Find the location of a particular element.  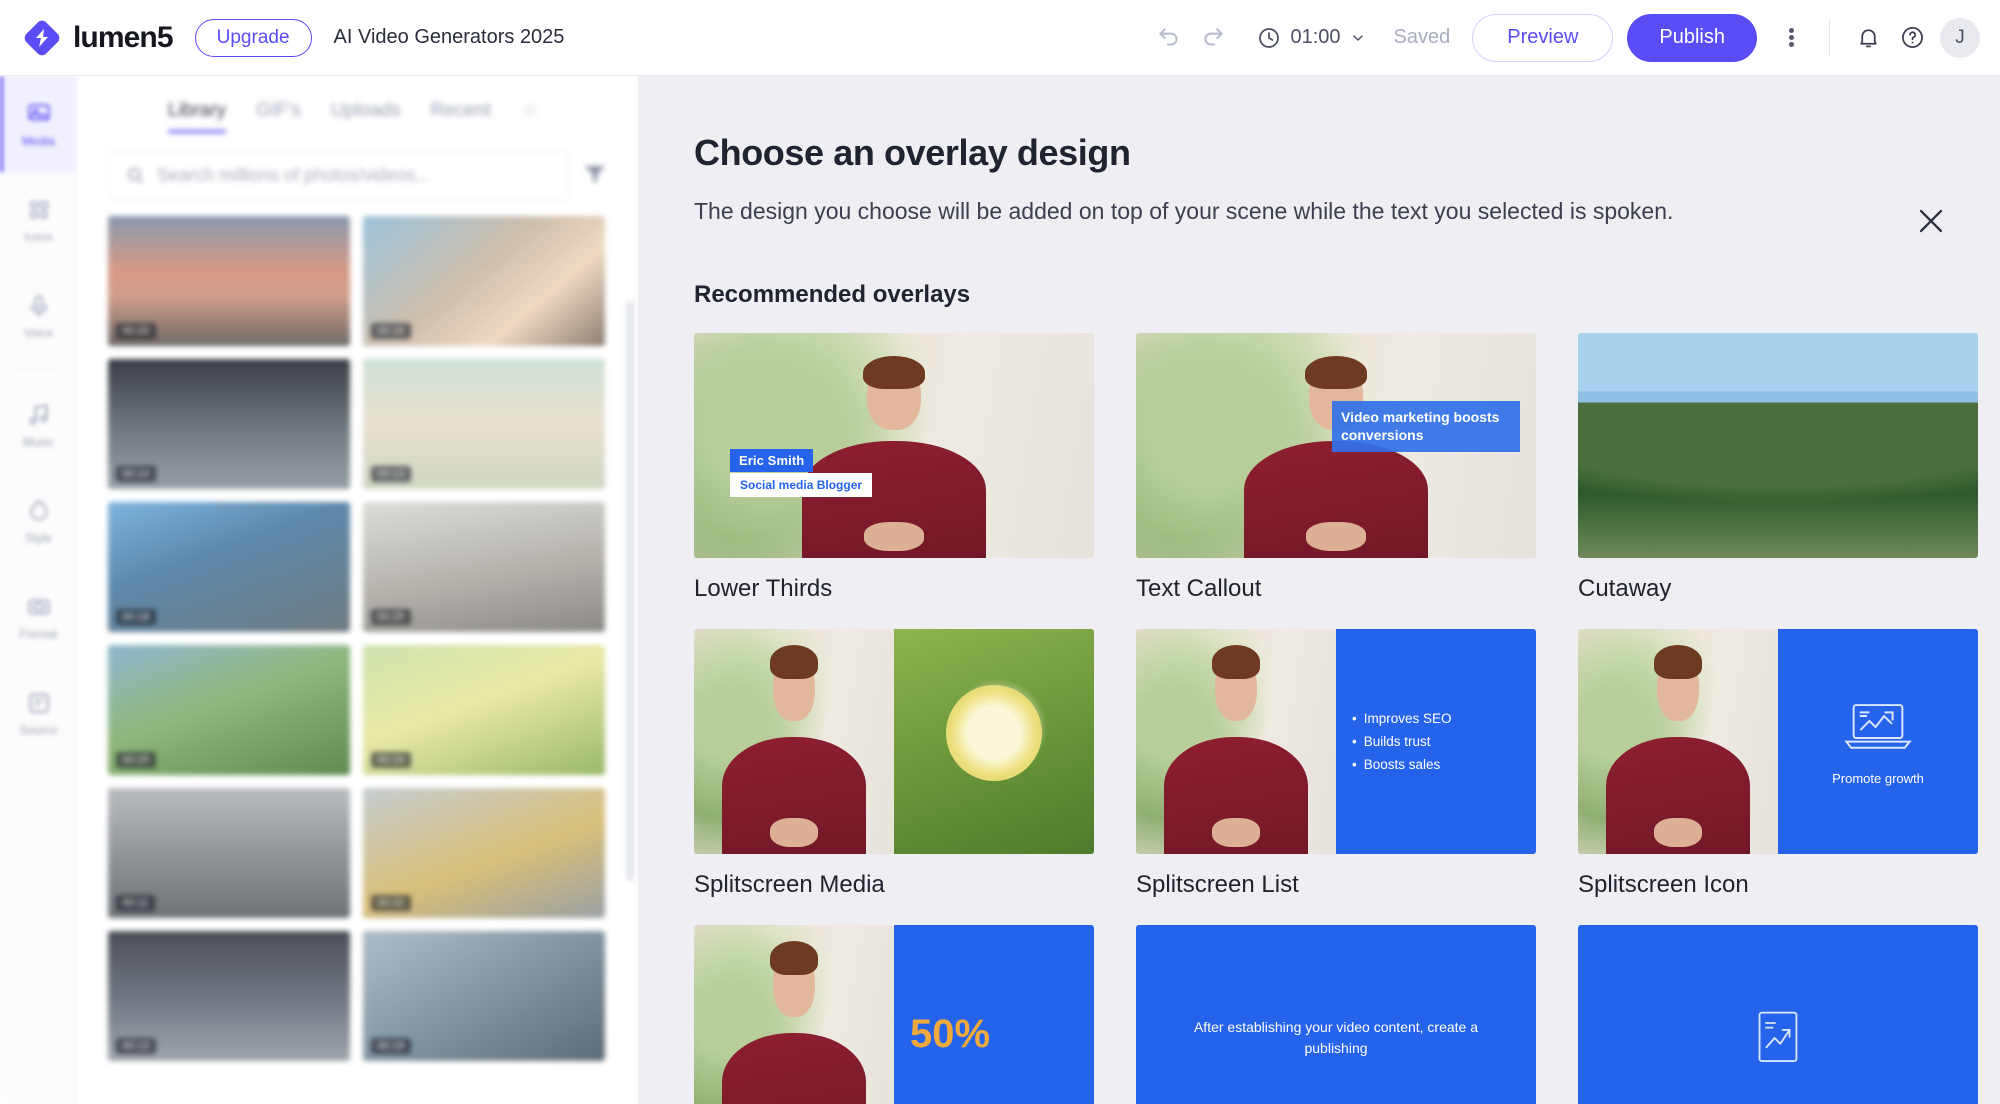

undo-button is located at coordinates (1169, 38).